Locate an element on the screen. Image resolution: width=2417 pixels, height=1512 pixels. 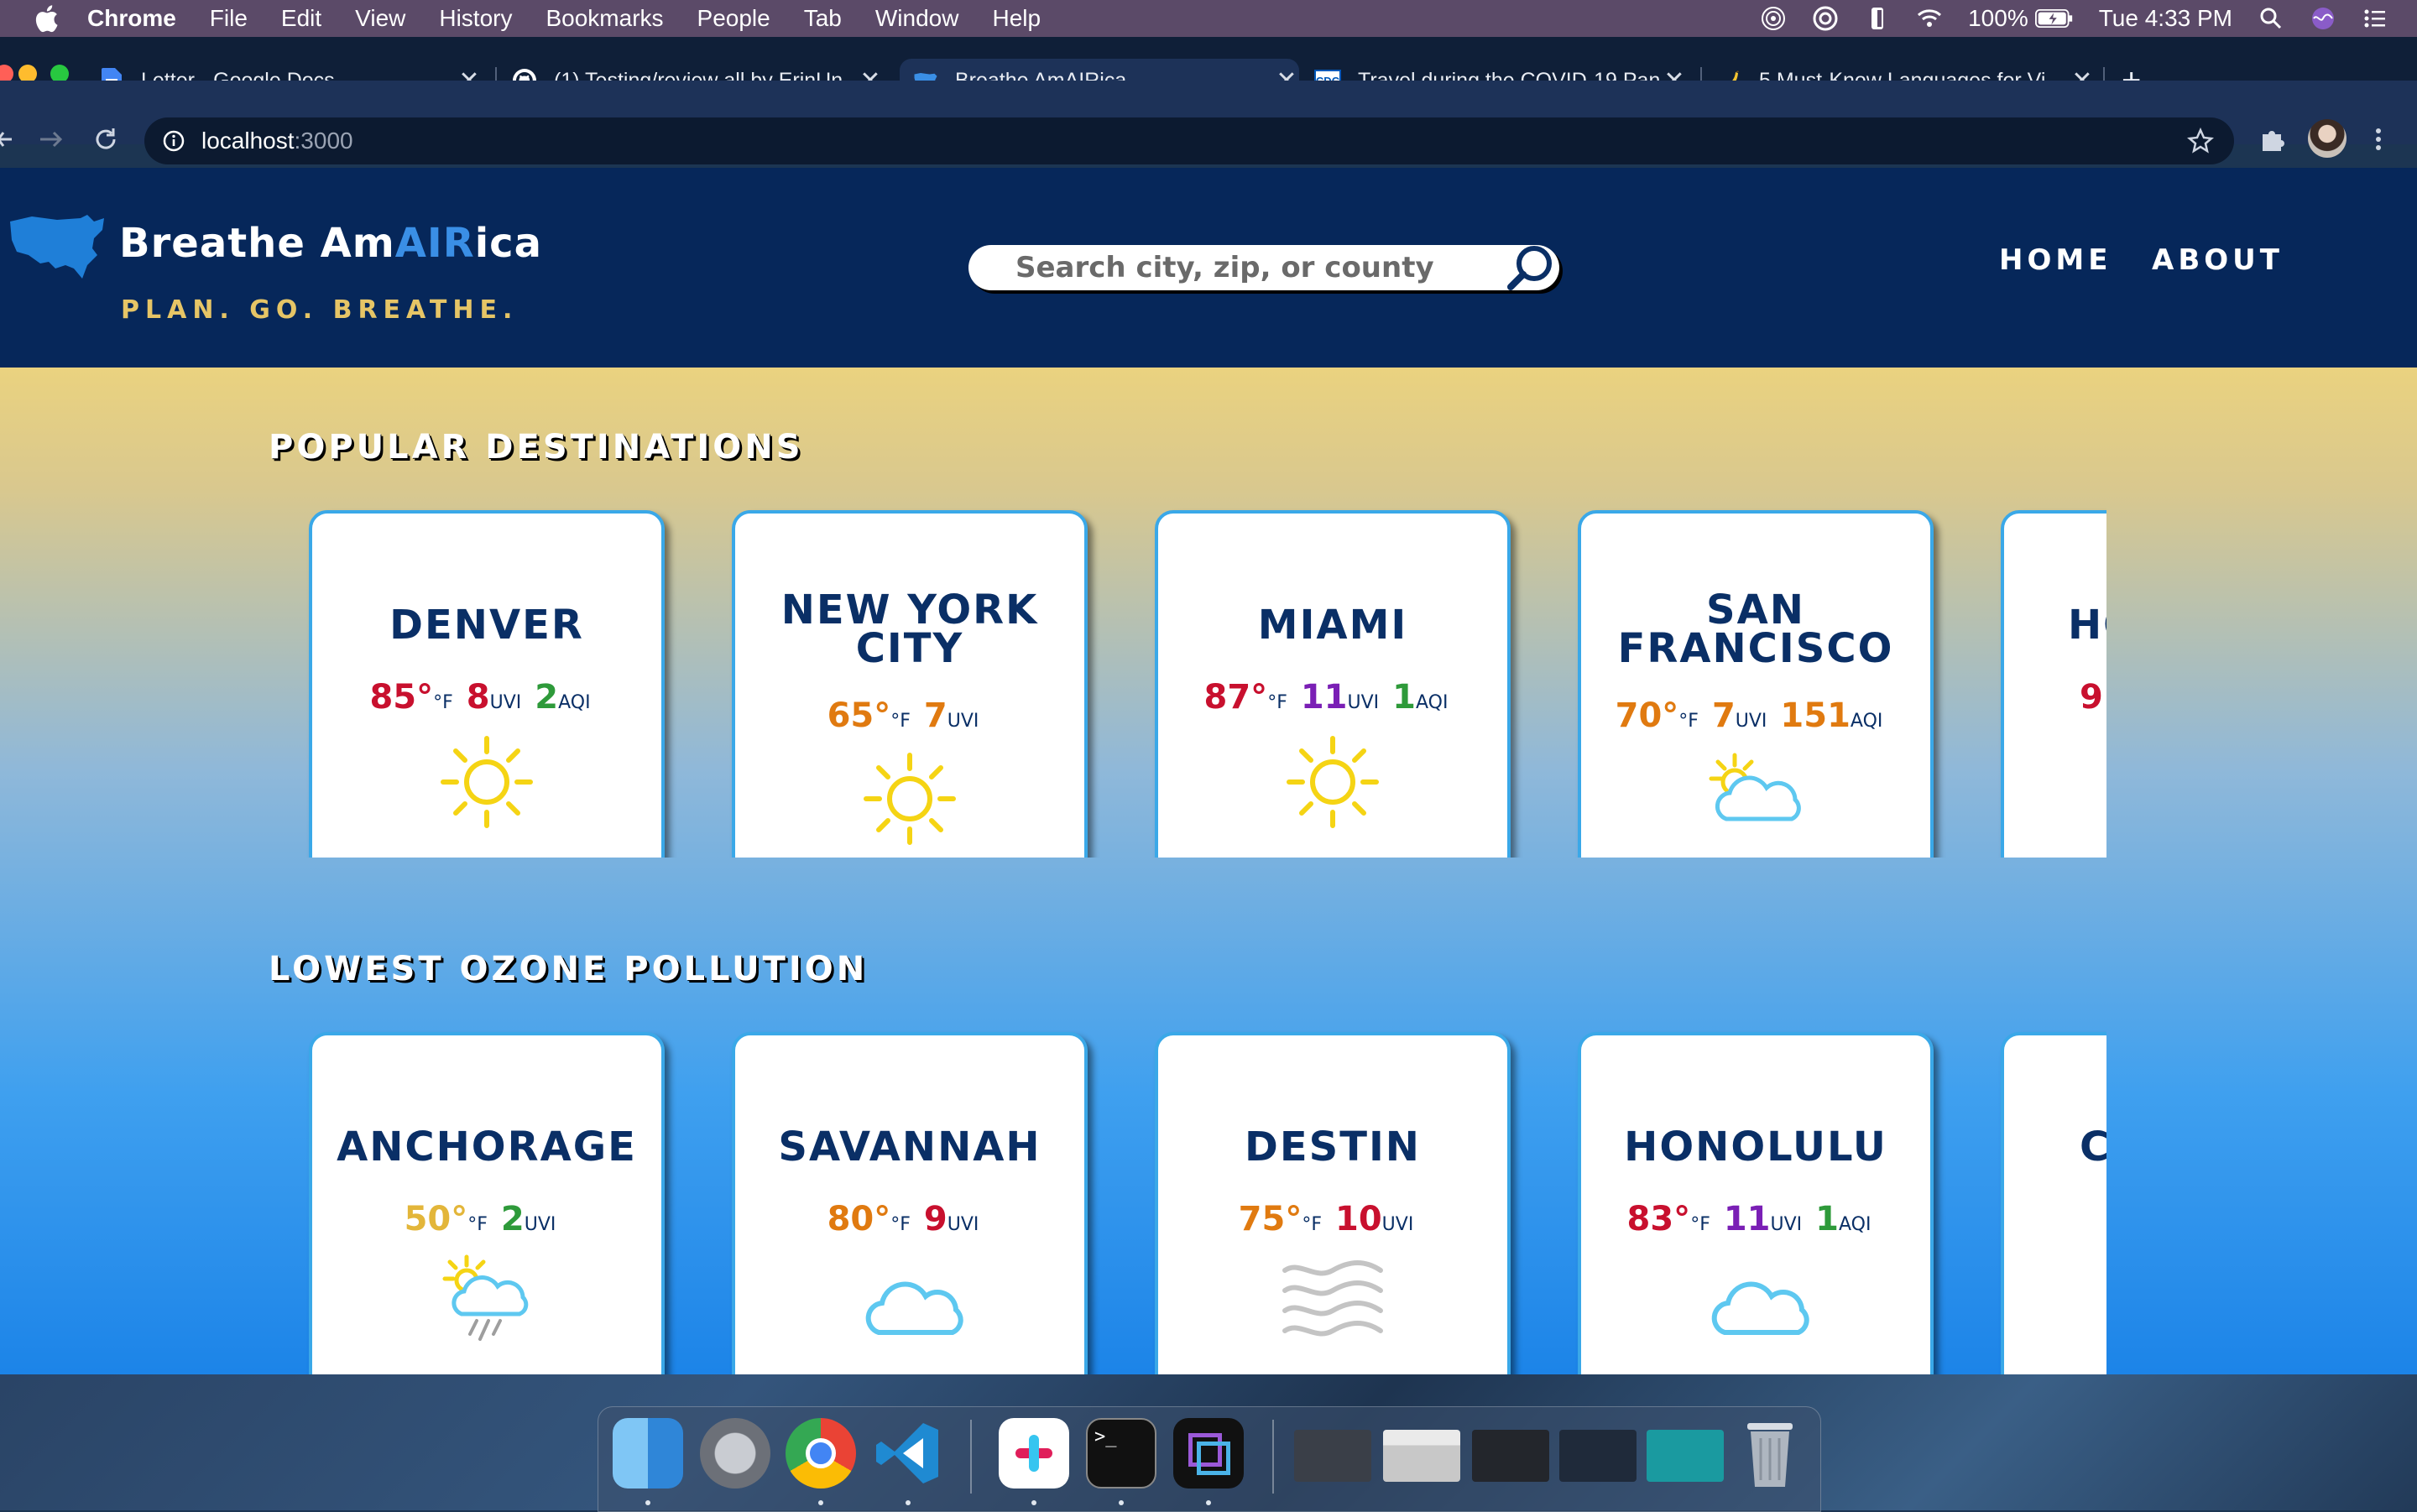
destination-card-partial: HO 91 is located at coordinates (2053, 684).